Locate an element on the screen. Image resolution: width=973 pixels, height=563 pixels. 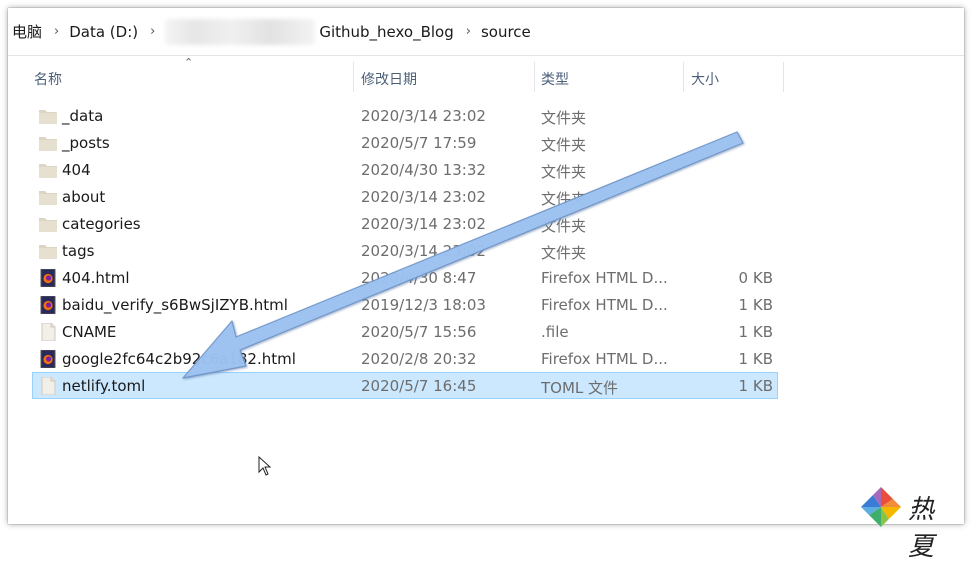
file-name: _posts is located at coordinates (86, 143).